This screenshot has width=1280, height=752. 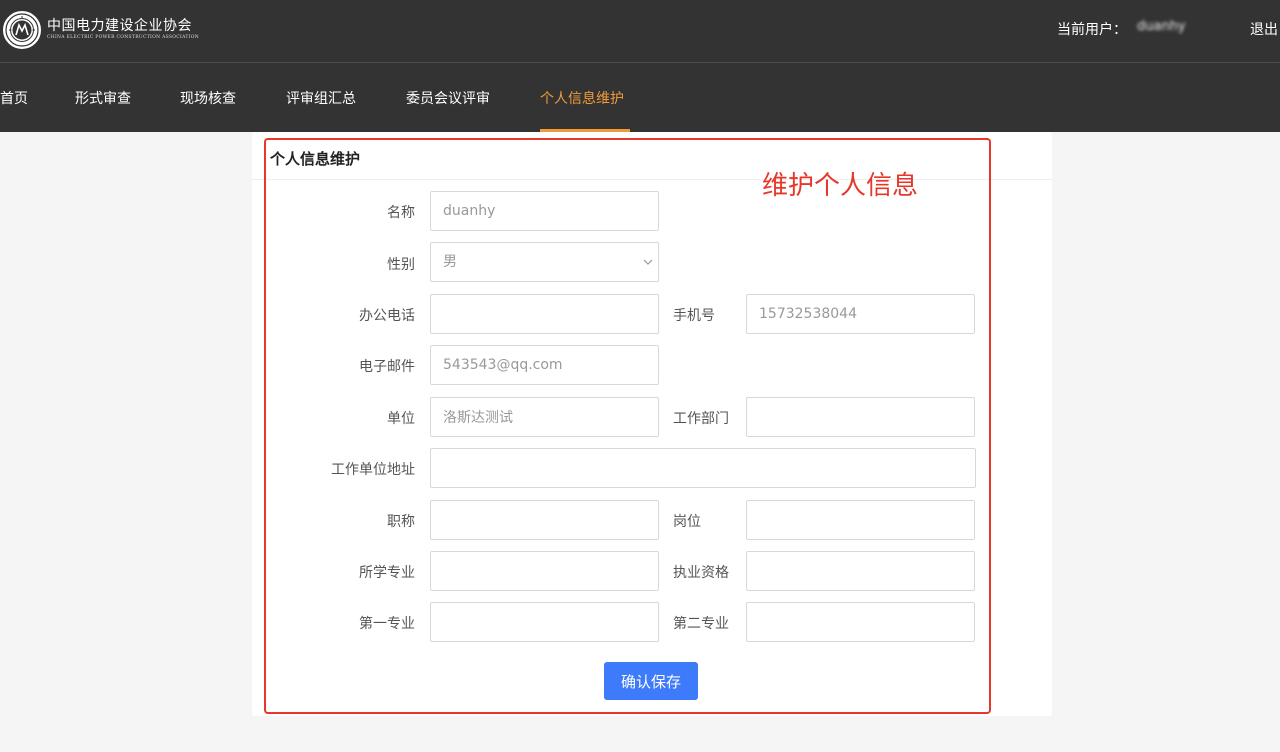 I want to click on current-user-name: duanhy, so click(x=1161, y=26).